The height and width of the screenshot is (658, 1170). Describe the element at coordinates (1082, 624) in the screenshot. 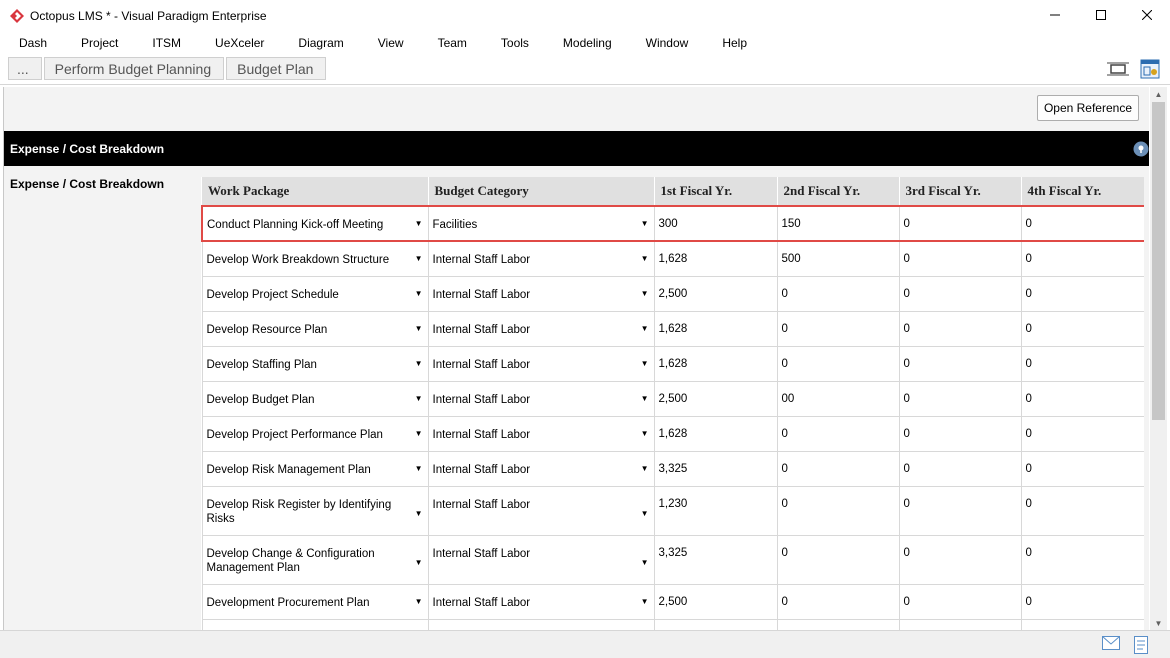

I see `fiscal-yr-4-cell` at that location.